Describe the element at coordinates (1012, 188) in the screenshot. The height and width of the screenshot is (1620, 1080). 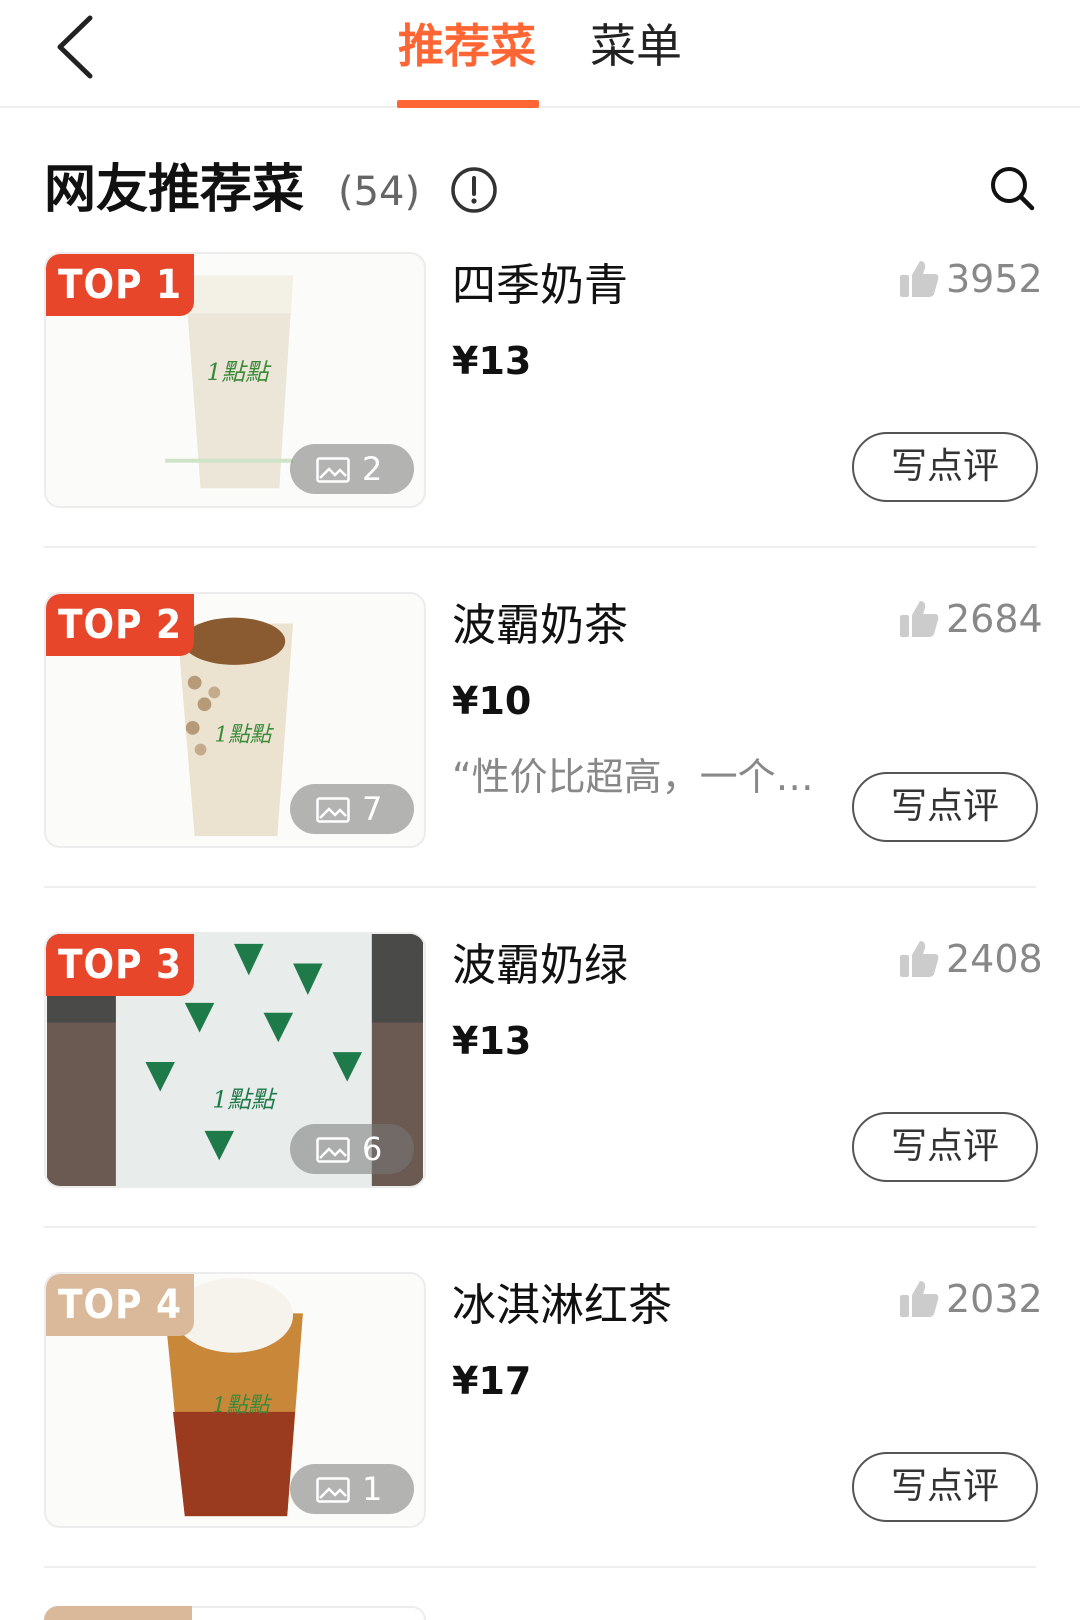
I see `search-icon` at that location.